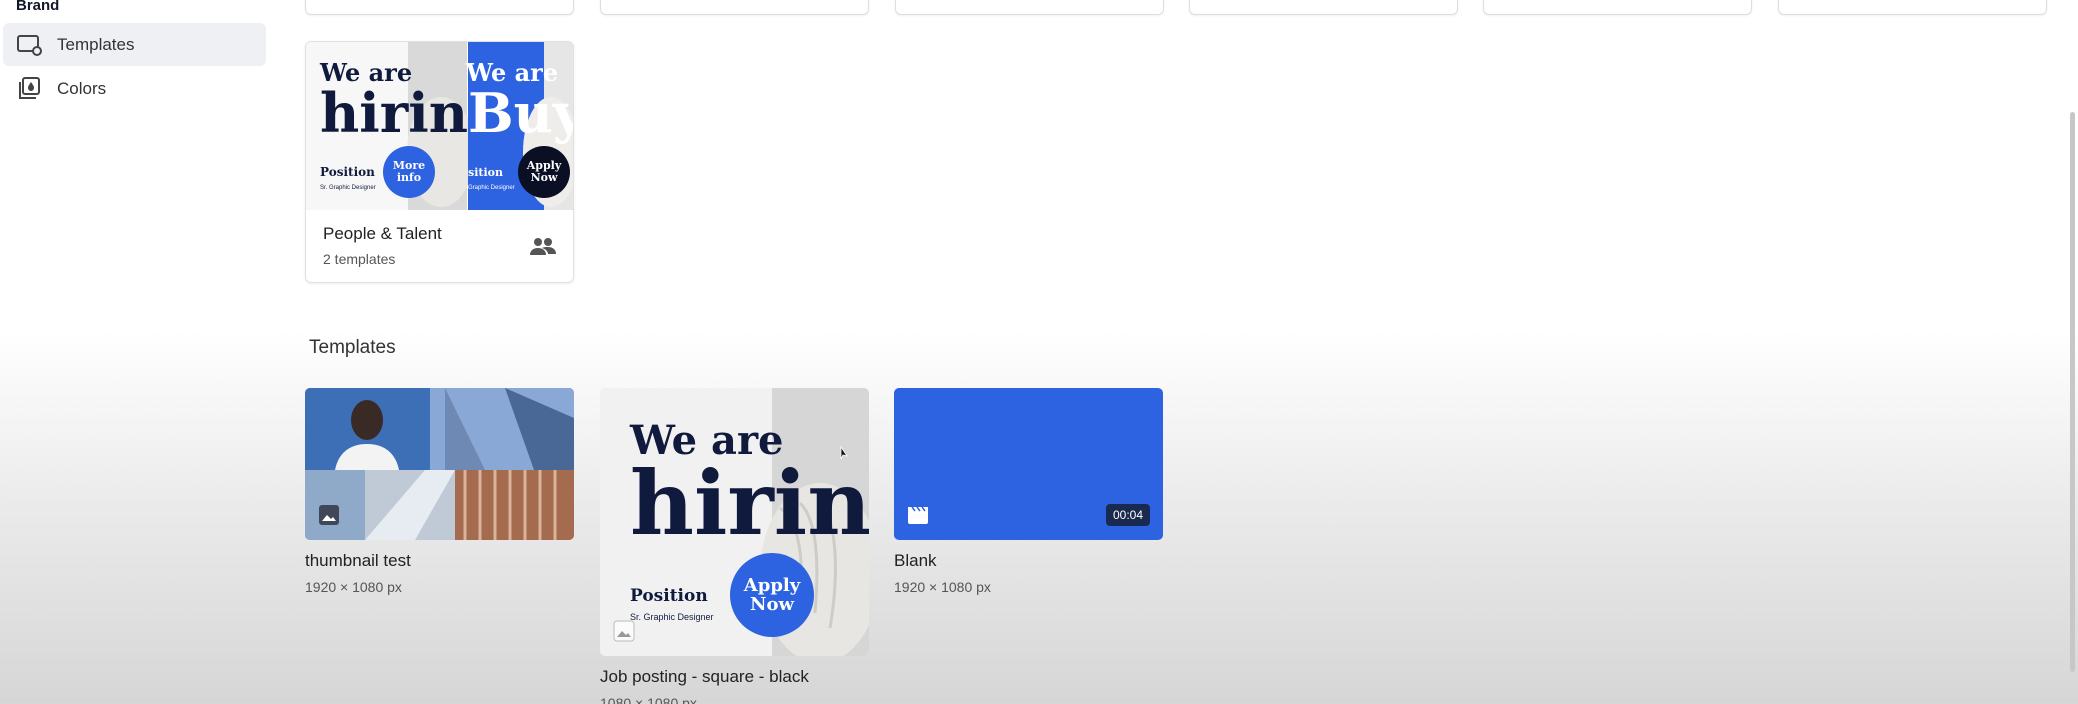  I want to click on preview-position-2: sition, so click(485, 172).